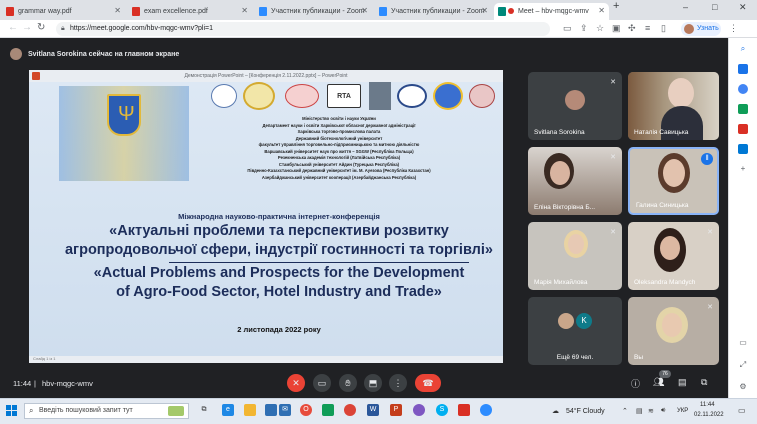 This screenshot has width=757, height=424. I want to click on minimize-button: –, so click(685, 7).